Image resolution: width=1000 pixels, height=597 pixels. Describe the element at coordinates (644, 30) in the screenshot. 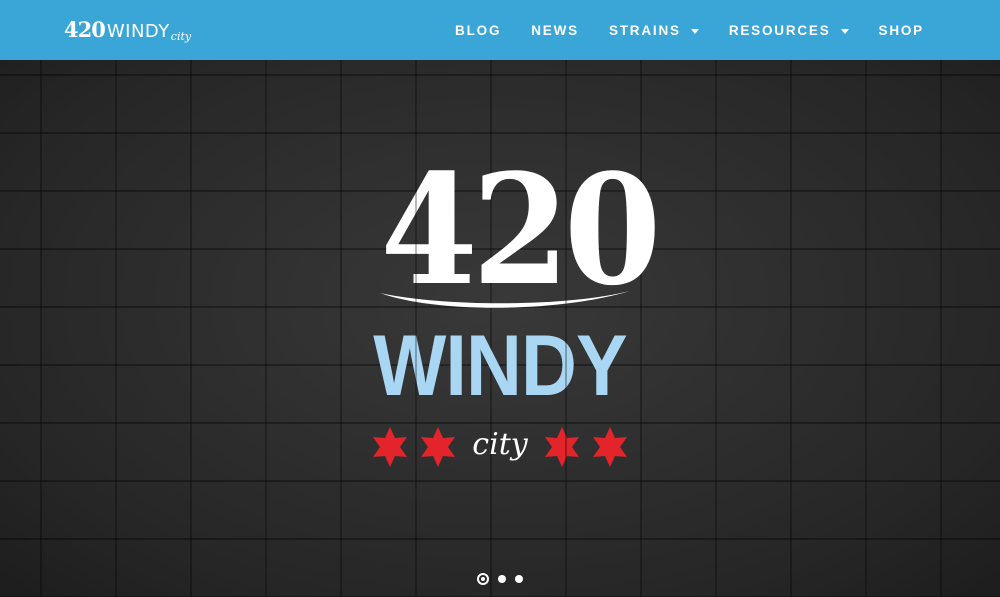

I see `nav-item-label: STRAINS` at that location.